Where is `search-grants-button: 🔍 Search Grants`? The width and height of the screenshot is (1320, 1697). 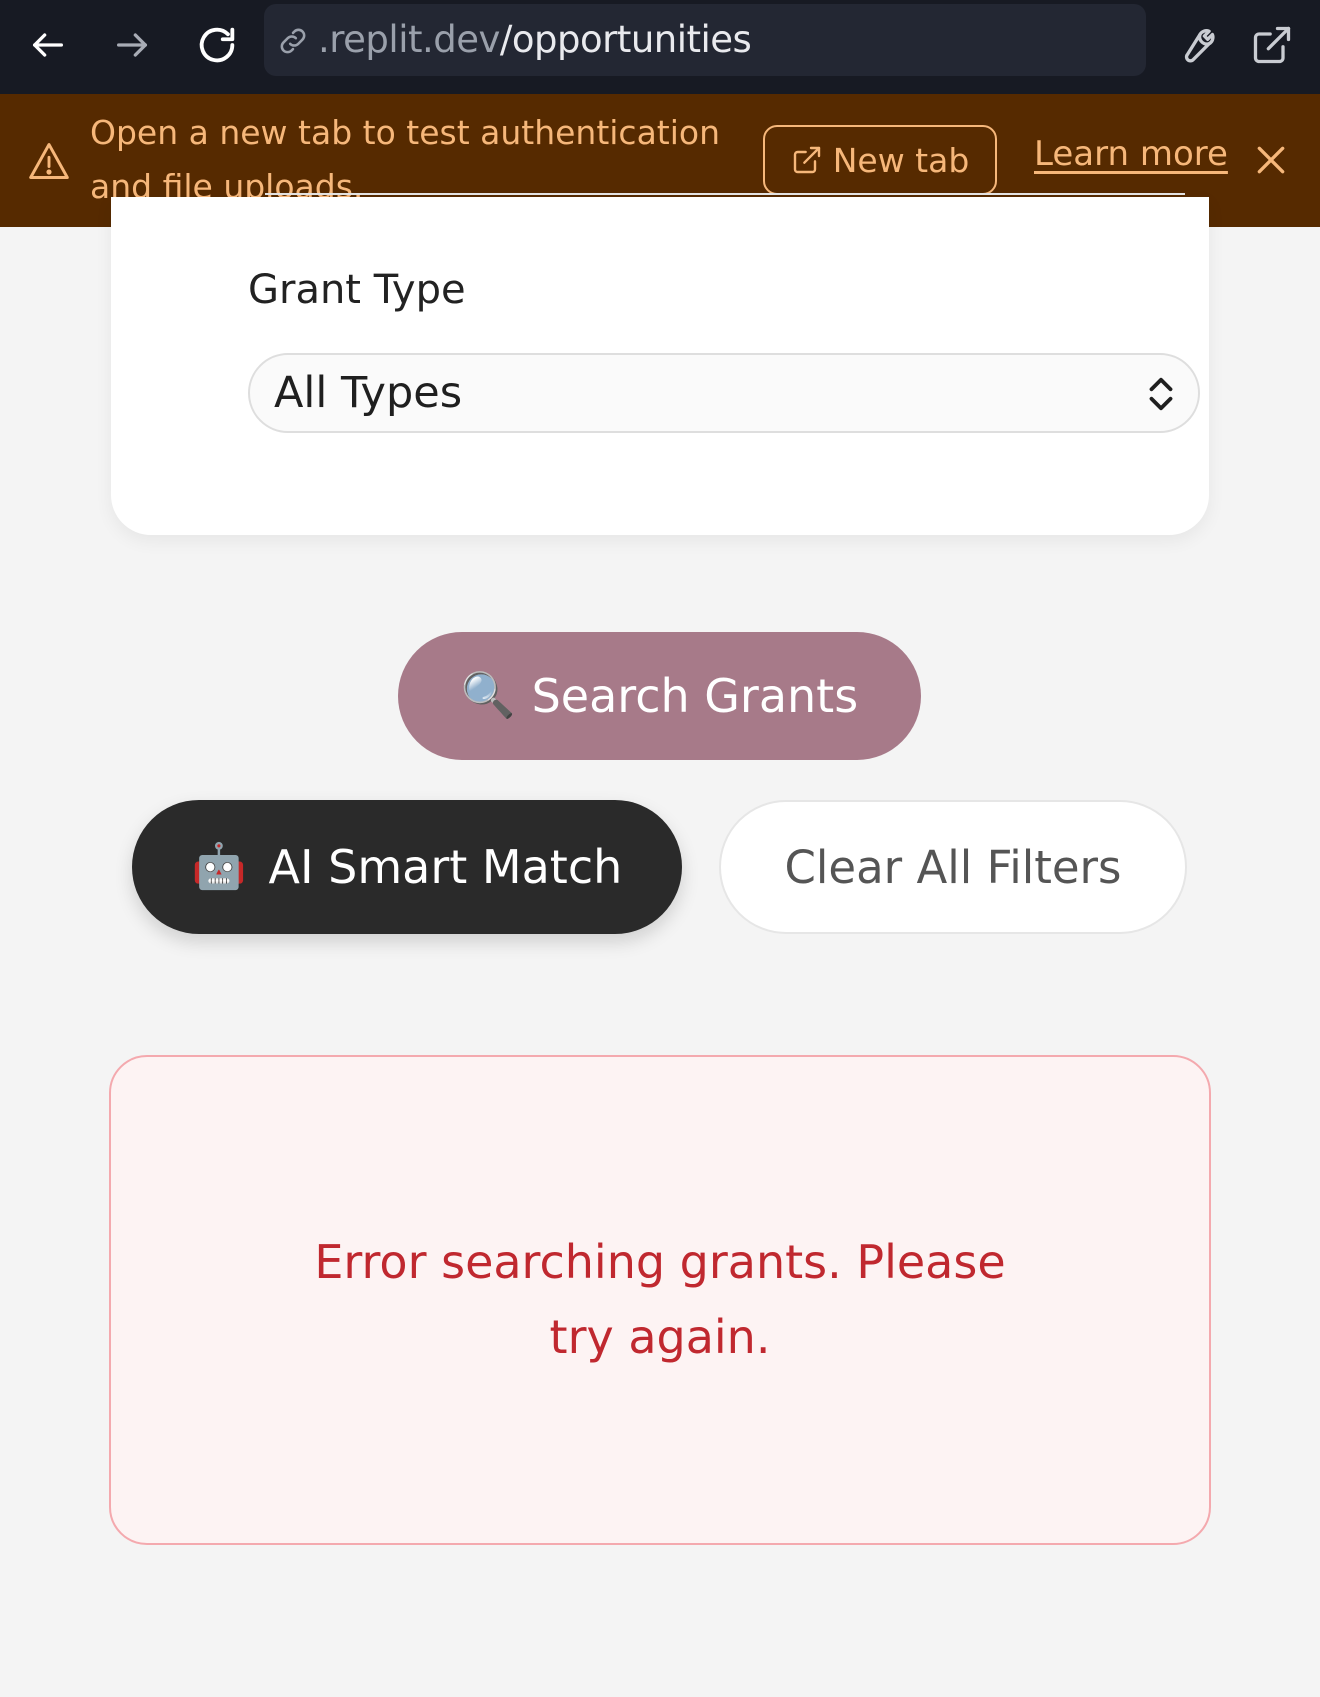 search-grants-button: 🔍 Search Grants is located at coordinates (659, 696).